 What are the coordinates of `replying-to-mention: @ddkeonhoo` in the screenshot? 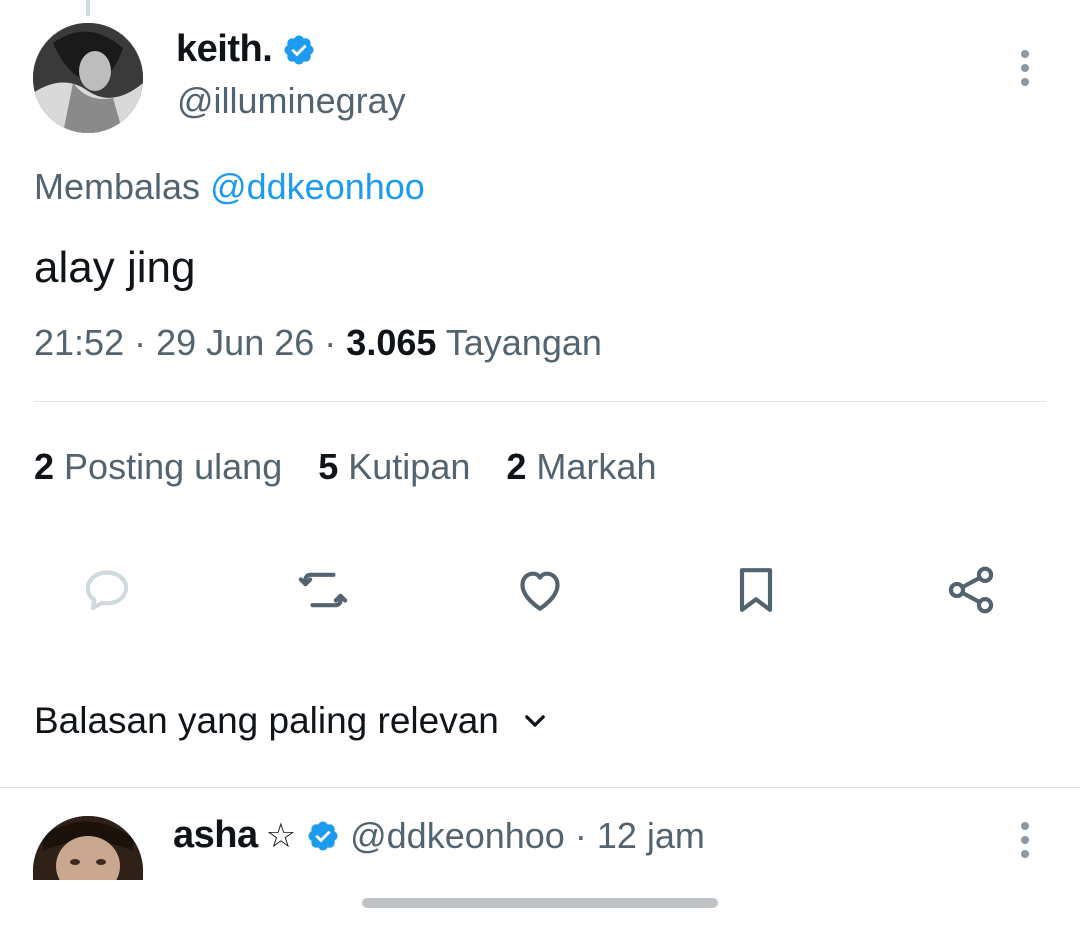 It's located at (317, 186).